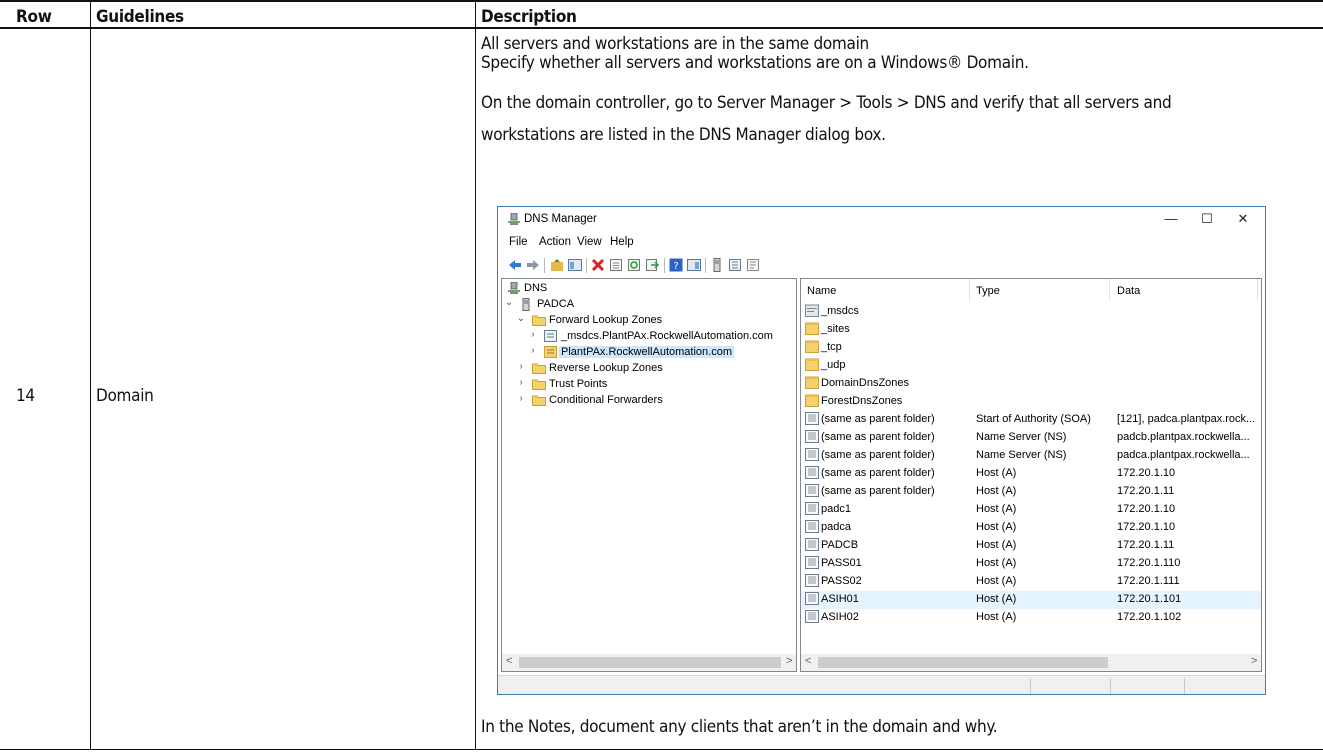 Image resolution: width=1323 pixels, height=752 pixels. What do you see at coordinates (557, 265) in the screenshot?
I see `up-folder-icon` at bounding box center [557, 265].